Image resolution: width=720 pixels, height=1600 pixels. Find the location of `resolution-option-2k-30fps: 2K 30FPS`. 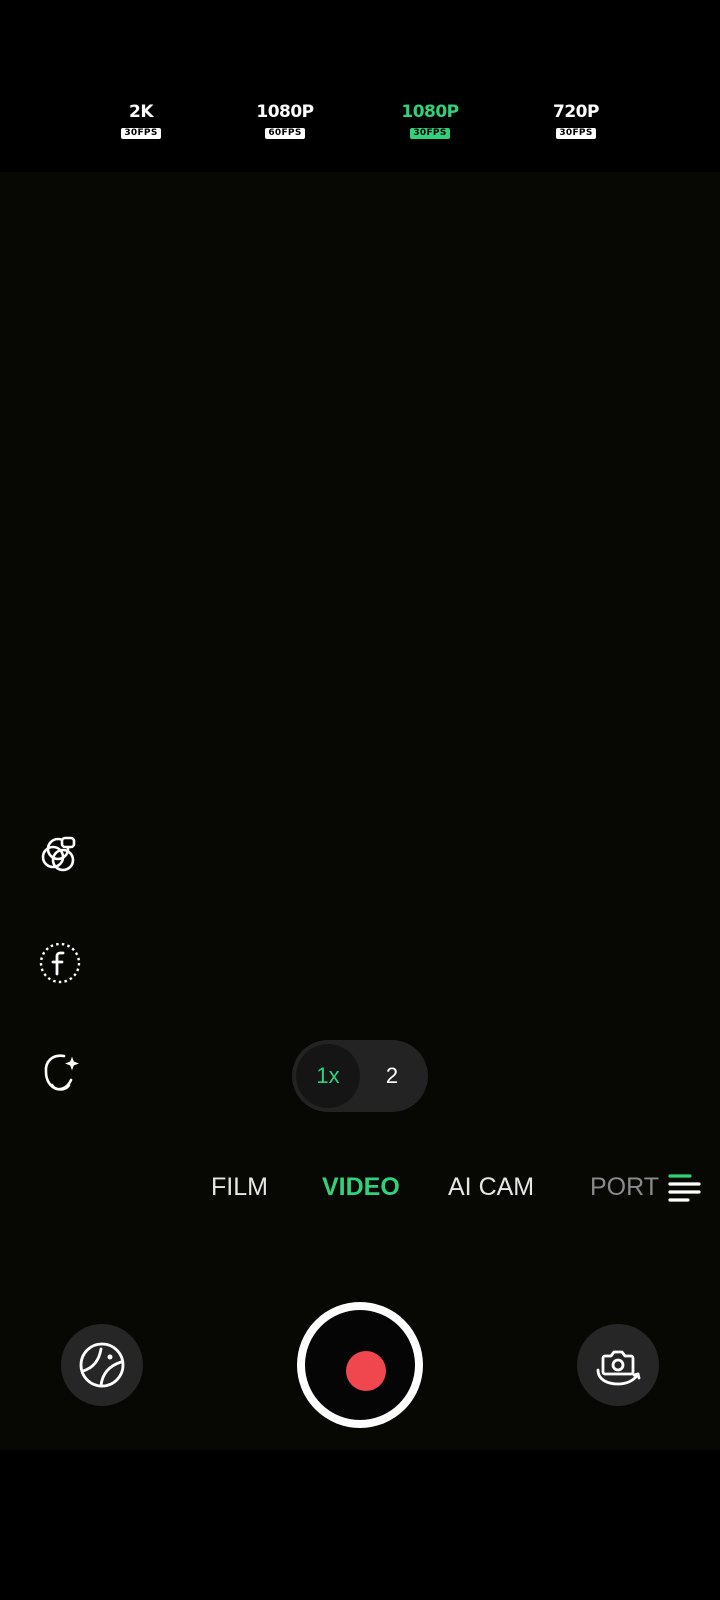

resolution-option-2k-30fps: 2K 30FPS is located at coordinates (141, 121).